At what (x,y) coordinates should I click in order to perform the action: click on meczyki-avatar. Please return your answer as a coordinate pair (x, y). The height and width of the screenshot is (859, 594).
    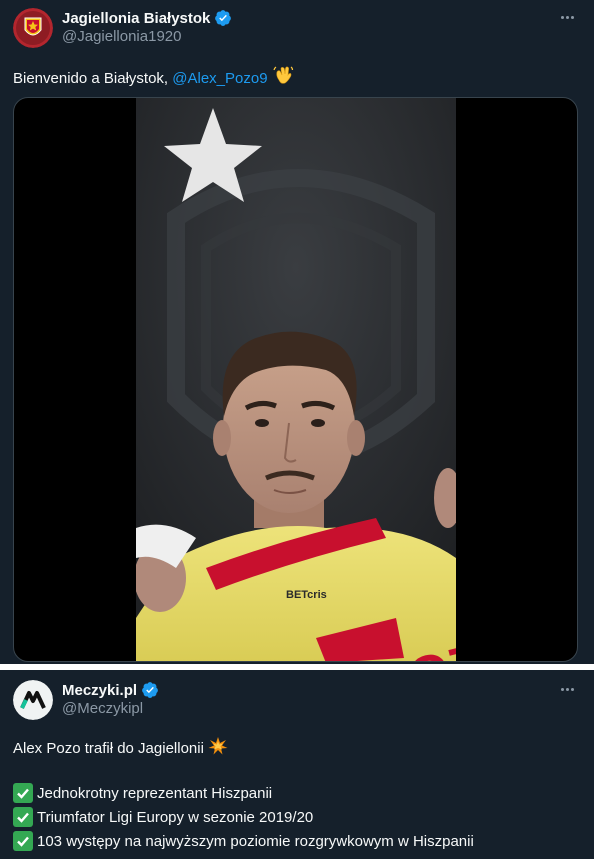
    Looking at the image, I should click on (33, 700).